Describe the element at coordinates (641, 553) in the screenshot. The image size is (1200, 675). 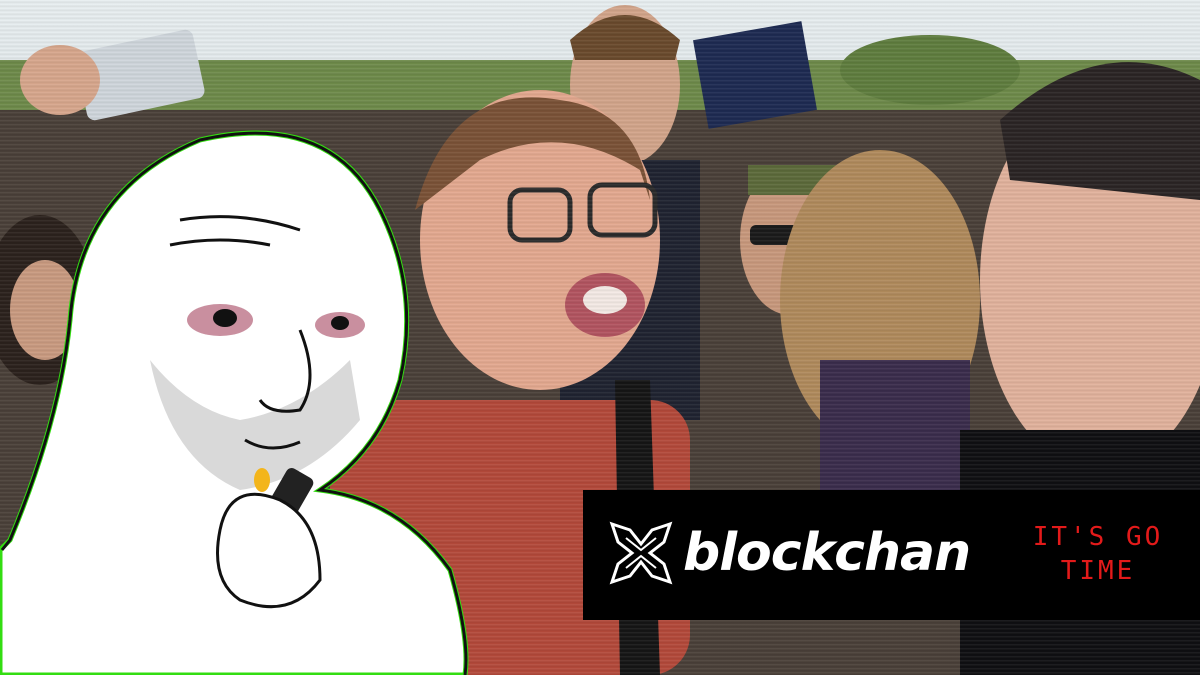
I see `blockchan-x-logo-icon` at that location.